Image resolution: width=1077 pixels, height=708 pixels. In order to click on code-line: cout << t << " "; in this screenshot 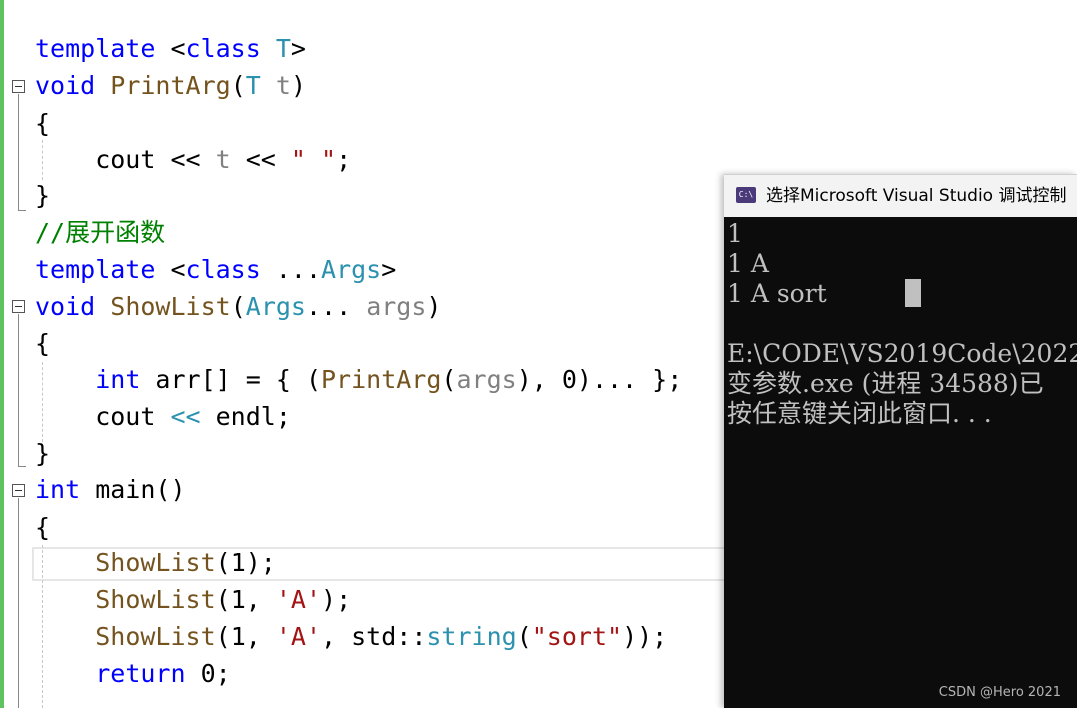, I will do `click(193, 160)`.